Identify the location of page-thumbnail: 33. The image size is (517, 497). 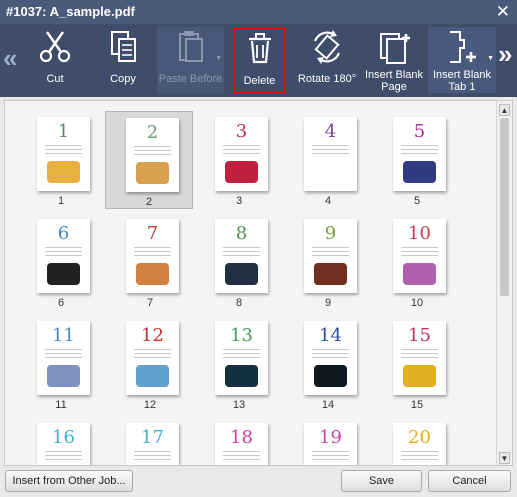
(239, 160).